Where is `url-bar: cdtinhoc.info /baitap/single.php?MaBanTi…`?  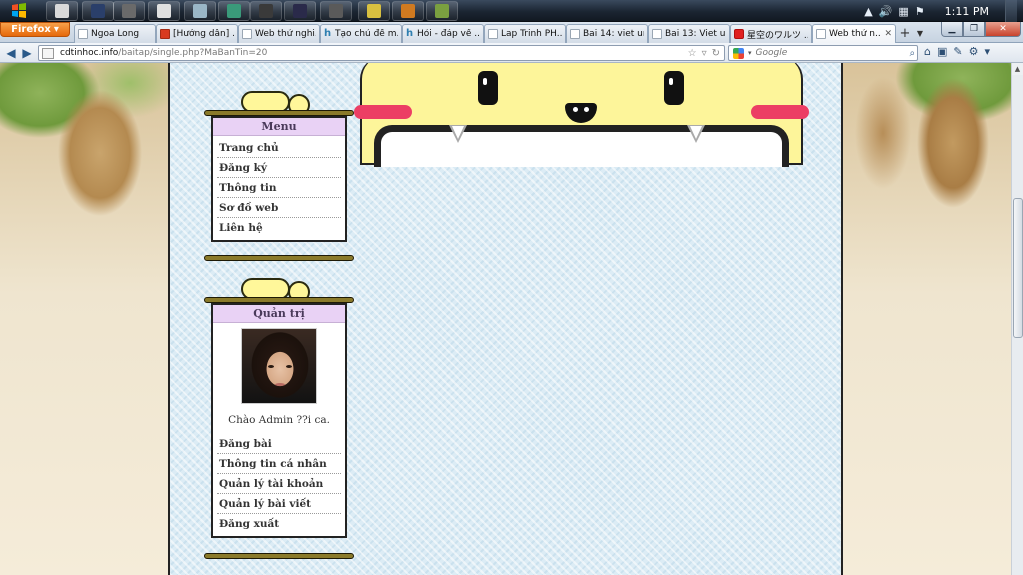 url-bar: cdtinhoc.info /baitap/single.php?MaBanTi… is located at coordinates (381, 53).